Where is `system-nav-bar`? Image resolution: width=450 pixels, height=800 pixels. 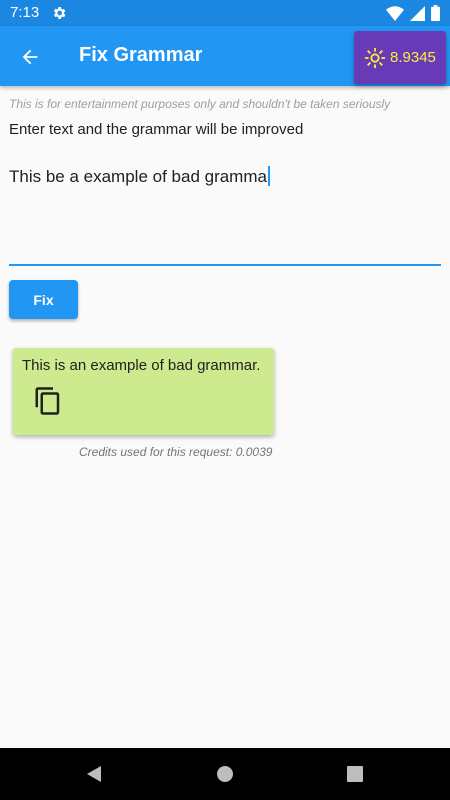 system-nav-bar is located at coordinates (225, 774).